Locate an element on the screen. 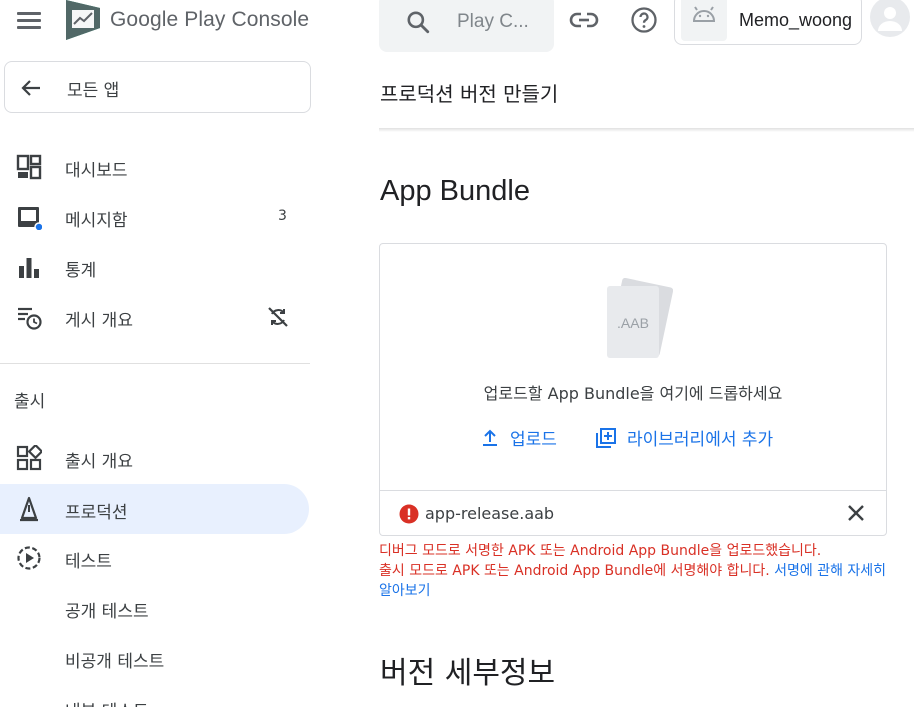 The height and width of the screenshot is (707, 916). search-box is located at coordinates (466, 26).